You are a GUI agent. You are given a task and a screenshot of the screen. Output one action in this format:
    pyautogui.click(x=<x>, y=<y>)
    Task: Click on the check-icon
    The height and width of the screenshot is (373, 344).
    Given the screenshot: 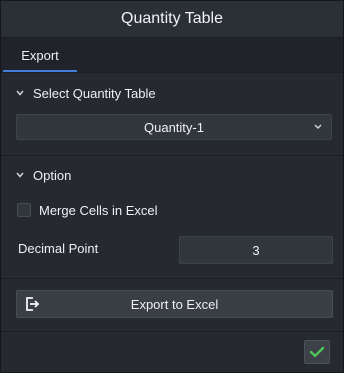 What is the action you would take?
    pyautogui.click(x=317, y=352)
    